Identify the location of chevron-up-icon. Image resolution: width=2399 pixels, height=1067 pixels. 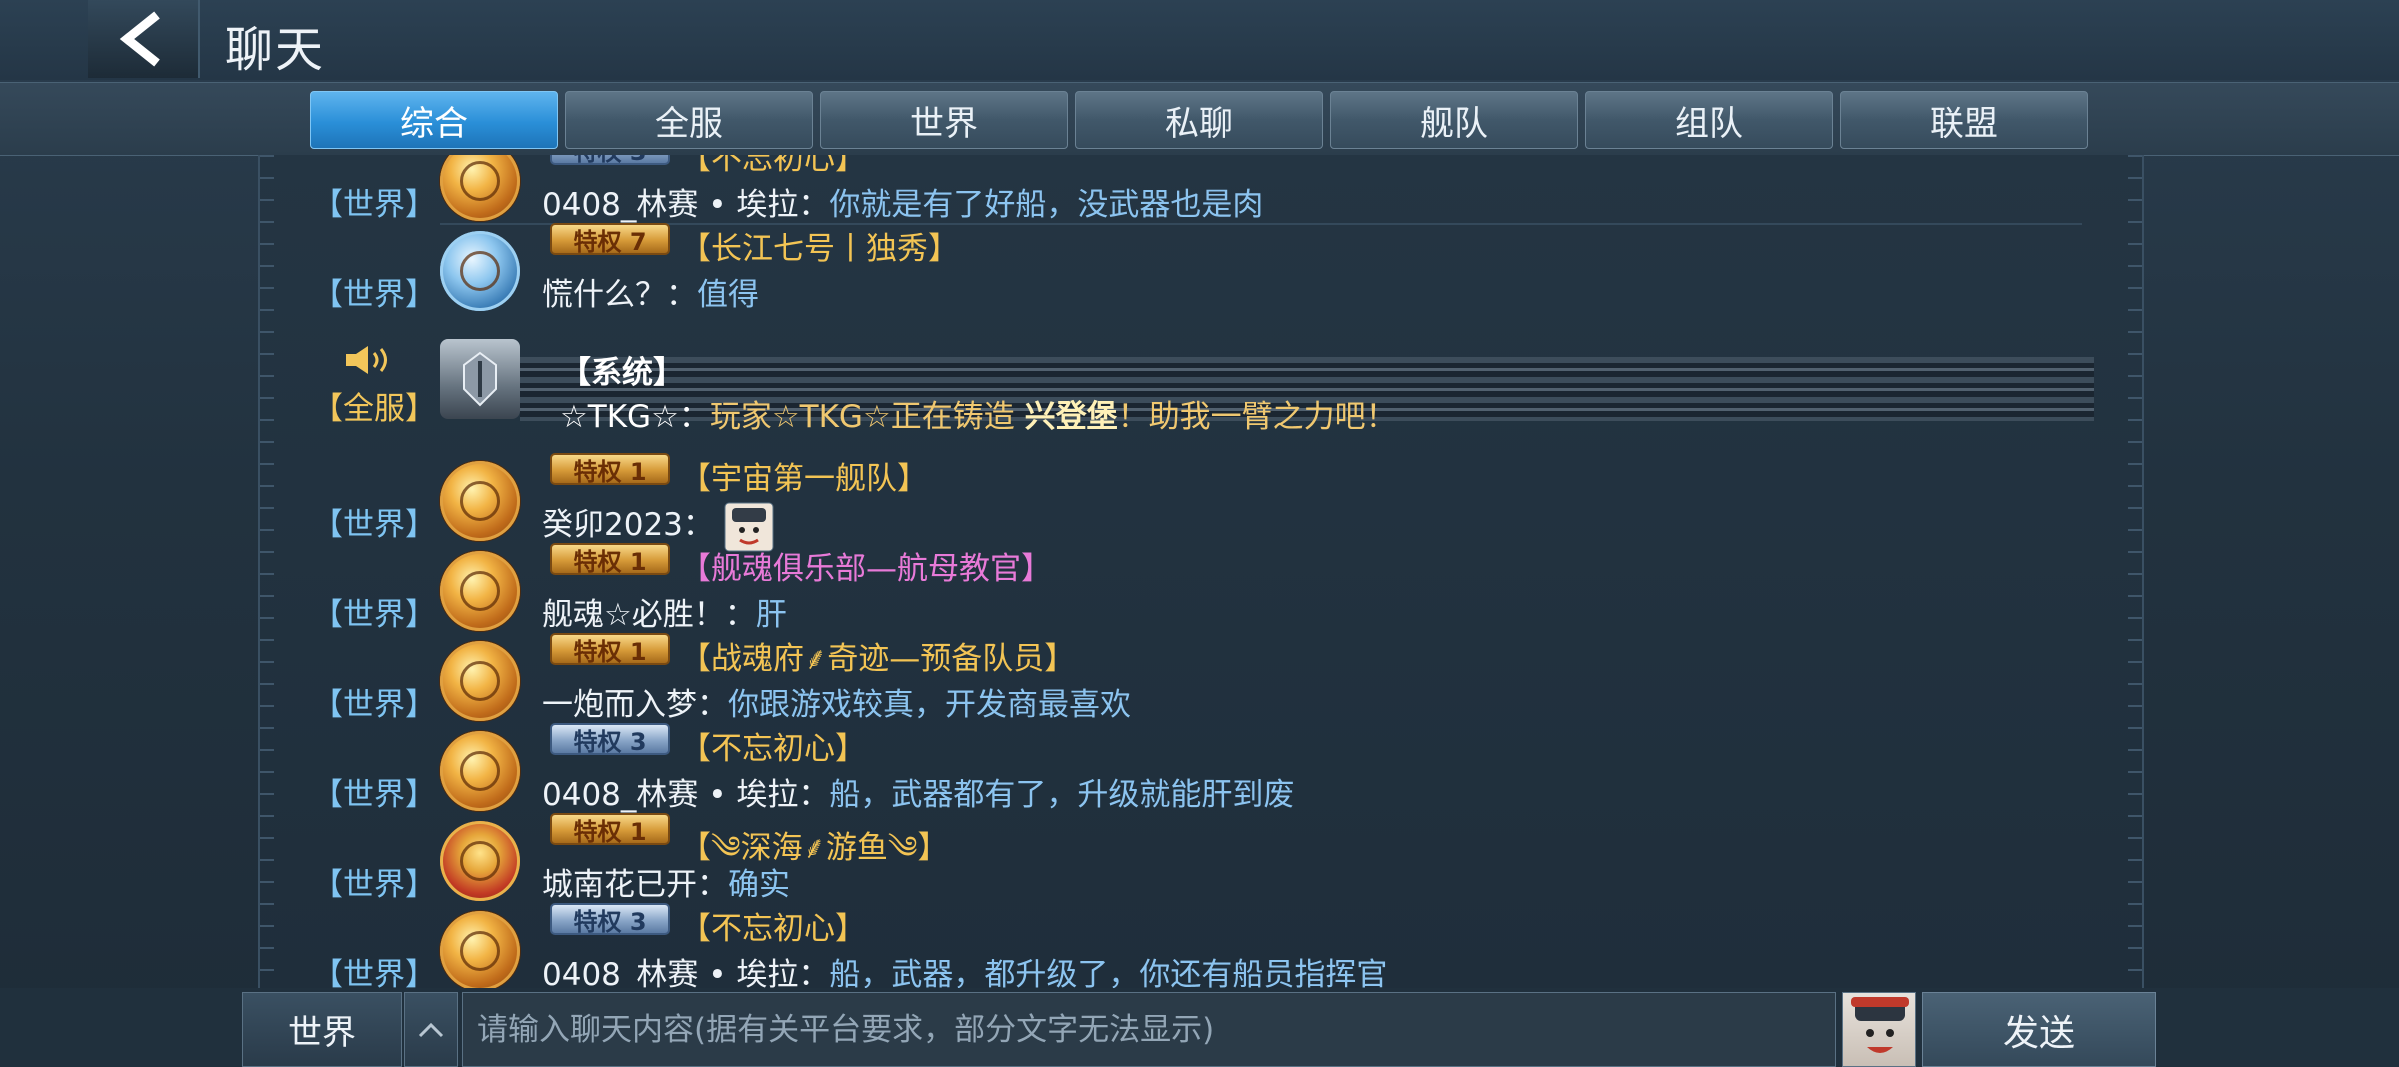
(431, 1029).